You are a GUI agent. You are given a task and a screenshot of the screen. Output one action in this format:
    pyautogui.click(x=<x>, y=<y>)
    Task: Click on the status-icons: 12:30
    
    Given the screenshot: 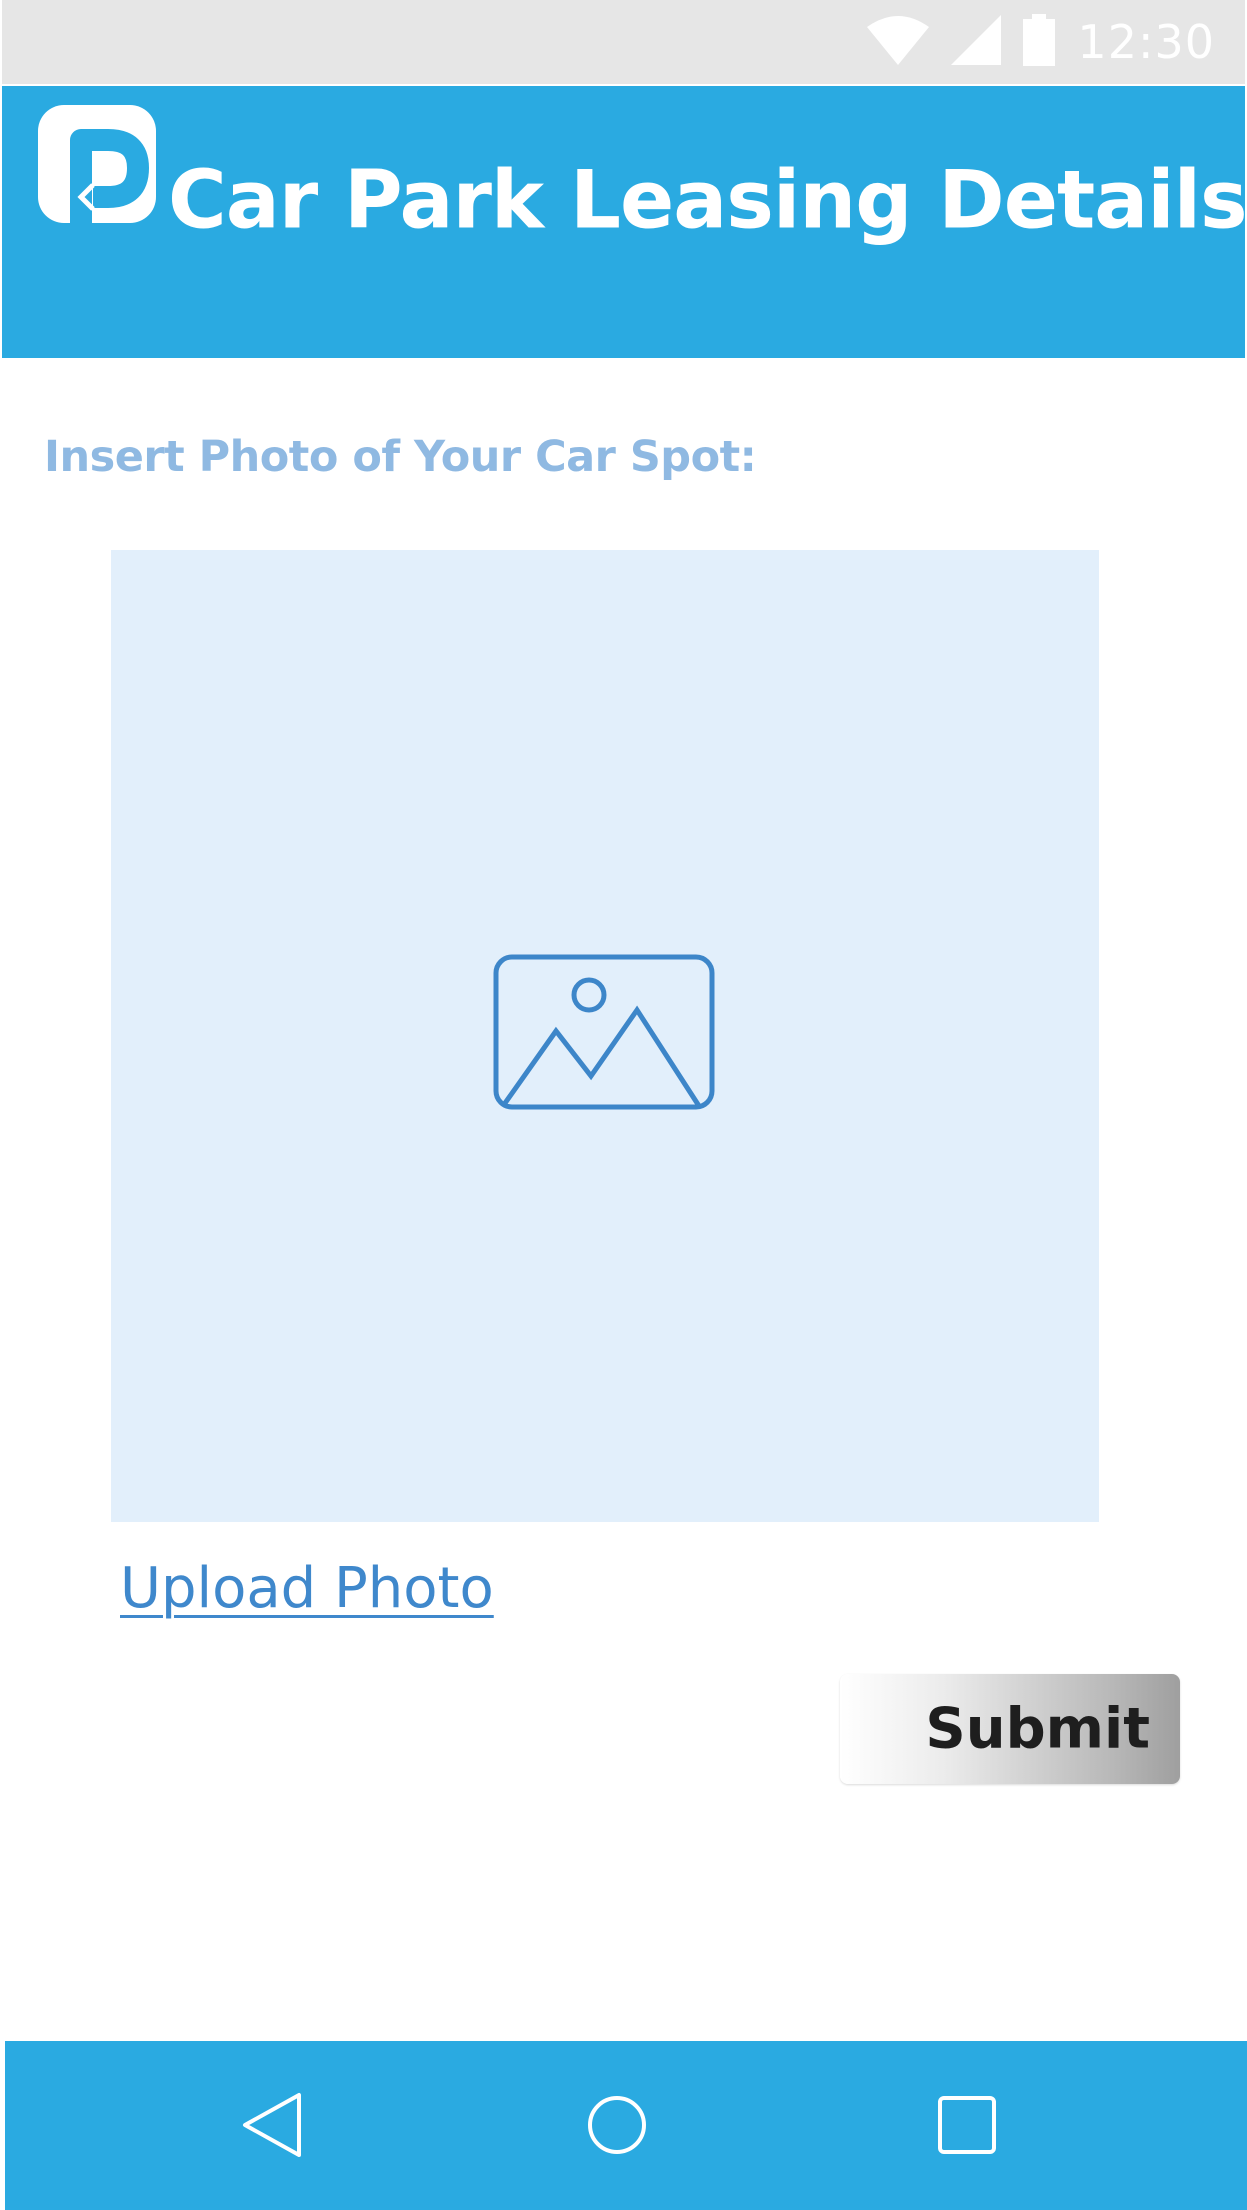 What is the action you would take?
    pyautogui.click(x=1041, y=42)
    